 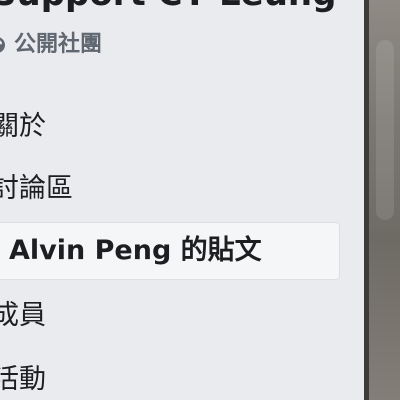 I want to click on nav-item-events: 活動, so click(x=23, y=375).